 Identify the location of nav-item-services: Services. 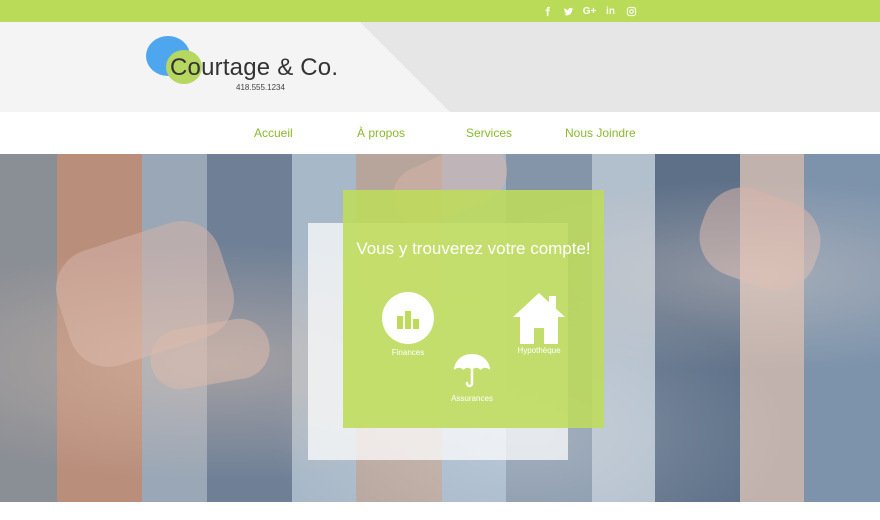
(489, 133).